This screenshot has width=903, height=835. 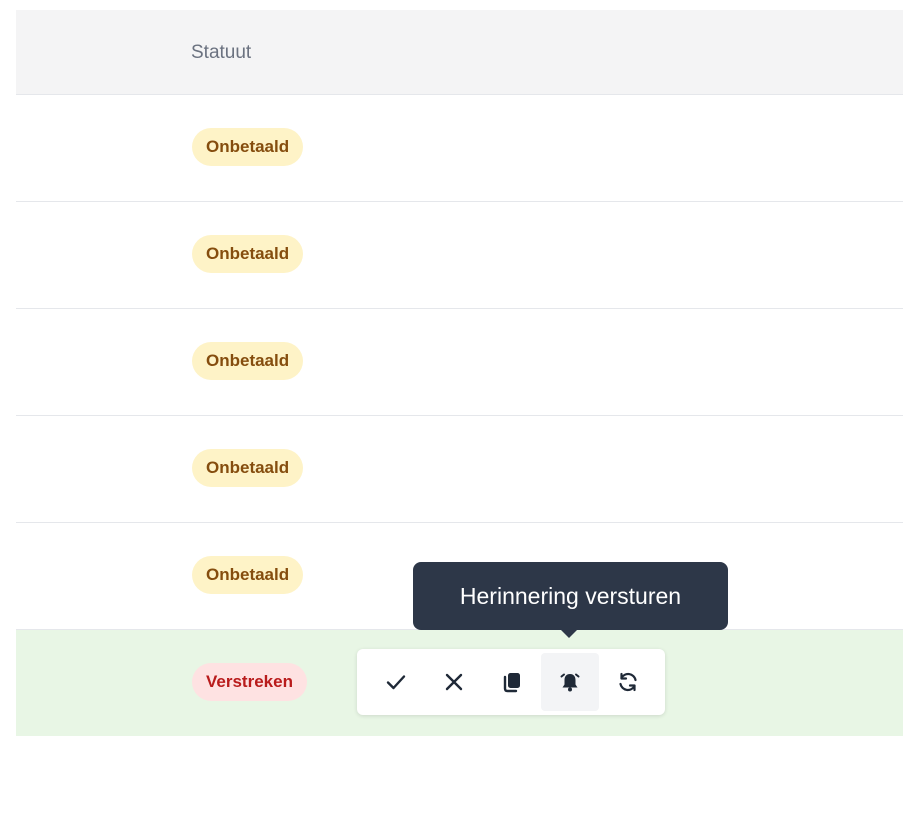 I want to click on check-icon, so click(x=396, y=682).